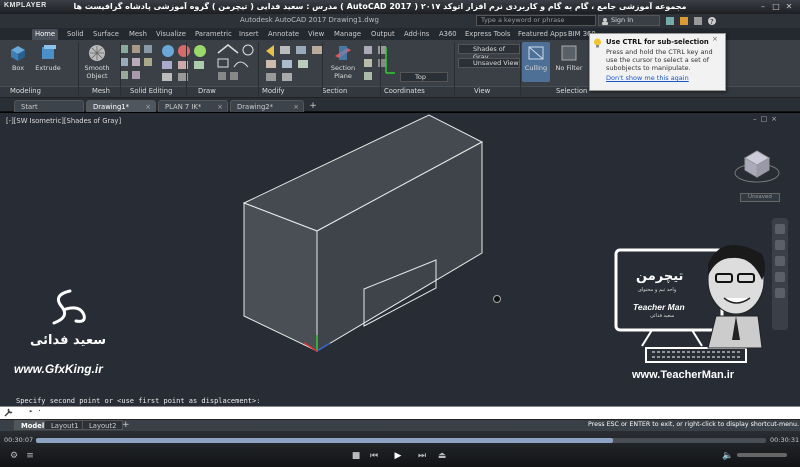 Image resolution: width=800 pixels, height=467 pixels. Describe the element at coordinates (659, 307) in the screenshot. I see `teacherman-brand-en: Teacher Man` at that location.